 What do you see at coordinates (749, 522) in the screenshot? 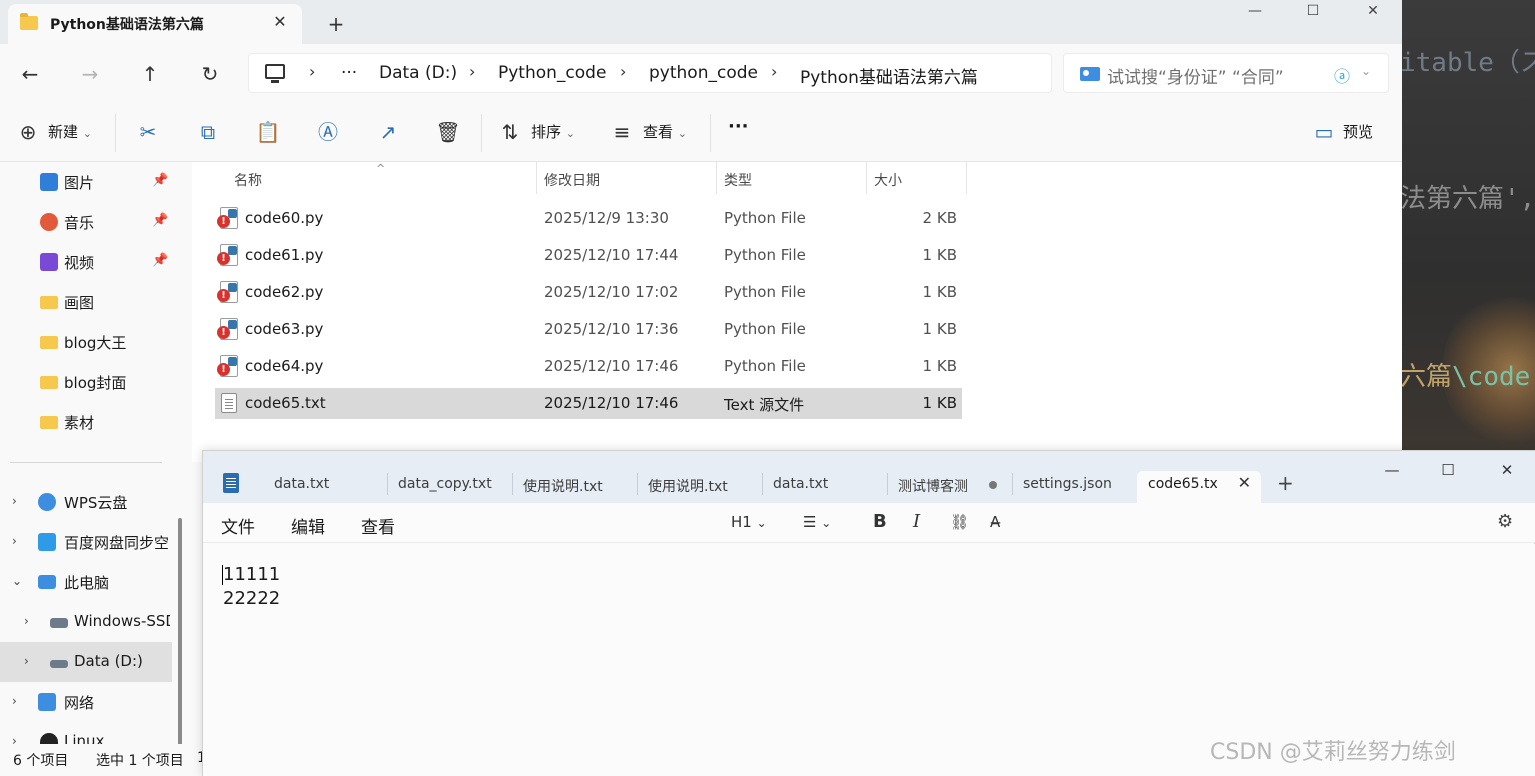
I see `heading-dropdown: H1 ⌄` at bounding box center [749, 522].